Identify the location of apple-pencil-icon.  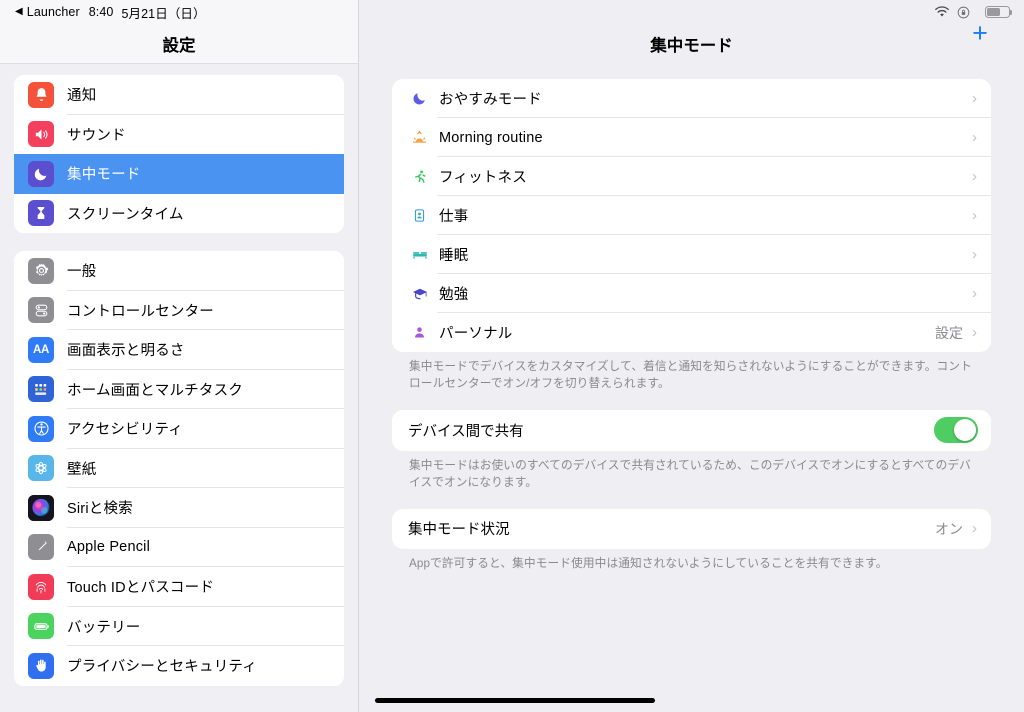
(41, 547).